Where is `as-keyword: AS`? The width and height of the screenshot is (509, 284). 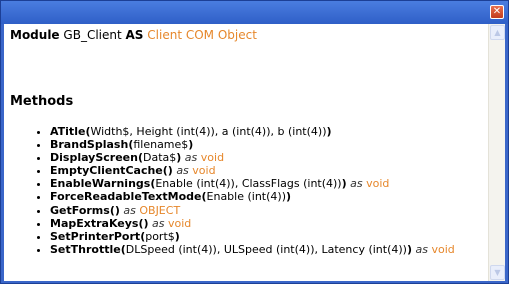
as-keyword: AS is located at coordinates (134, 35).